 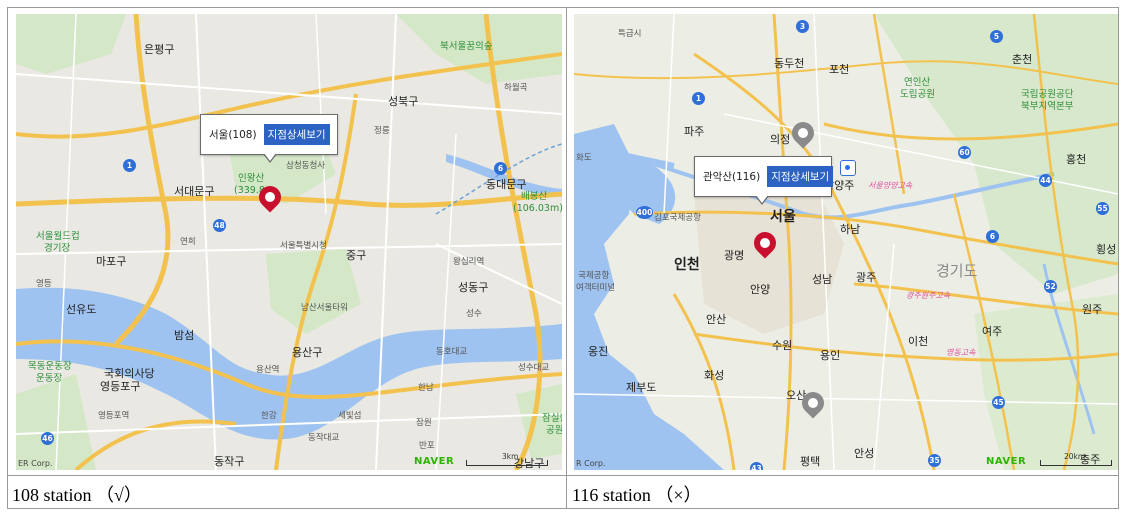 What do you see at coordinates (1050, 286) in the screenshot?
I see `route-badge: 52` at bounding box center [1050, 286].